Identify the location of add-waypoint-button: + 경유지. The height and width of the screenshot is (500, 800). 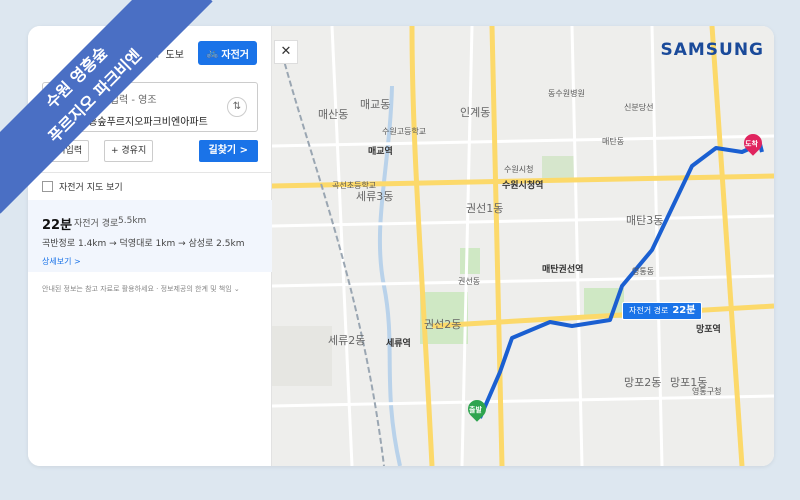
(129, 151).